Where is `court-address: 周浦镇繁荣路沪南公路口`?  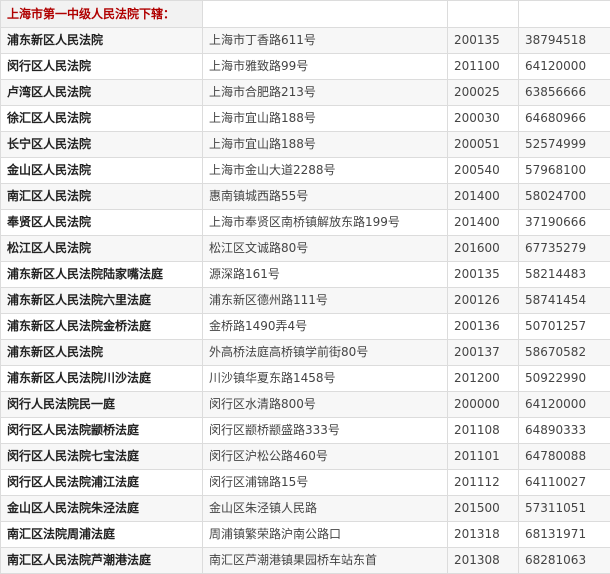
court-address: 周浦镇繁荣路沪南公路口 is located at coordinates (325, 534).